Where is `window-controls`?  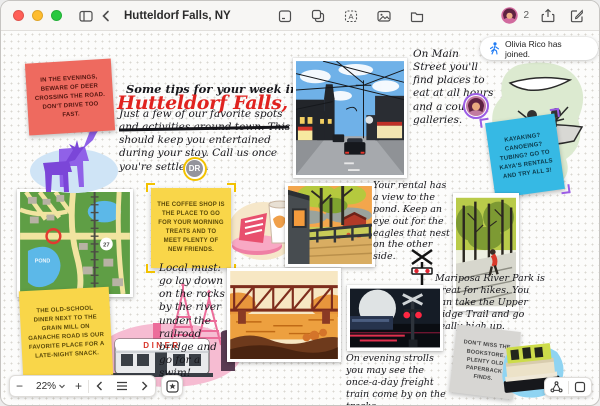 window-controls is located at coordinates (37, 15).